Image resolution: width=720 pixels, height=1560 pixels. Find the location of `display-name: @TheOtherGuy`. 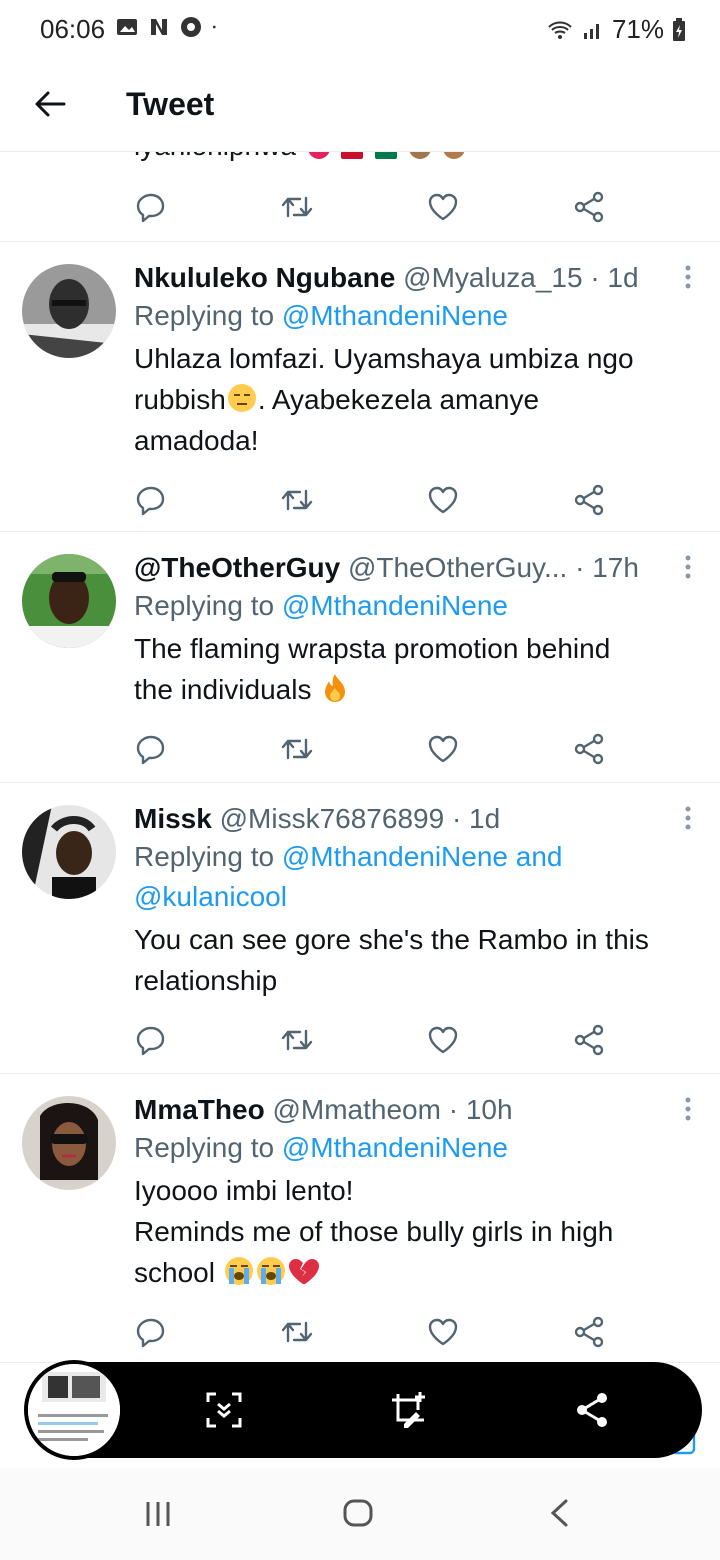

display-name: @TheOtherGuy is located at coordinates (237, 567).